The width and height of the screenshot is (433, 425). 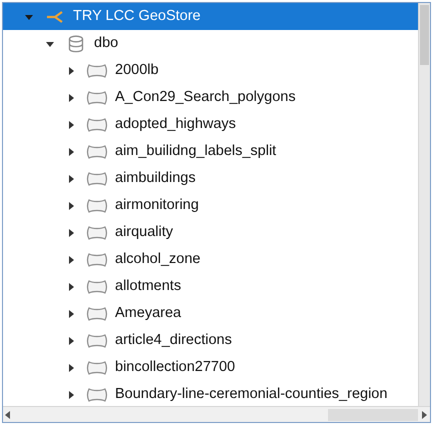 What do you see at coordinates (148, 313) in the screenshot?
I see `tree-item-label: Ameyarea` at bounding box center [148, 313].